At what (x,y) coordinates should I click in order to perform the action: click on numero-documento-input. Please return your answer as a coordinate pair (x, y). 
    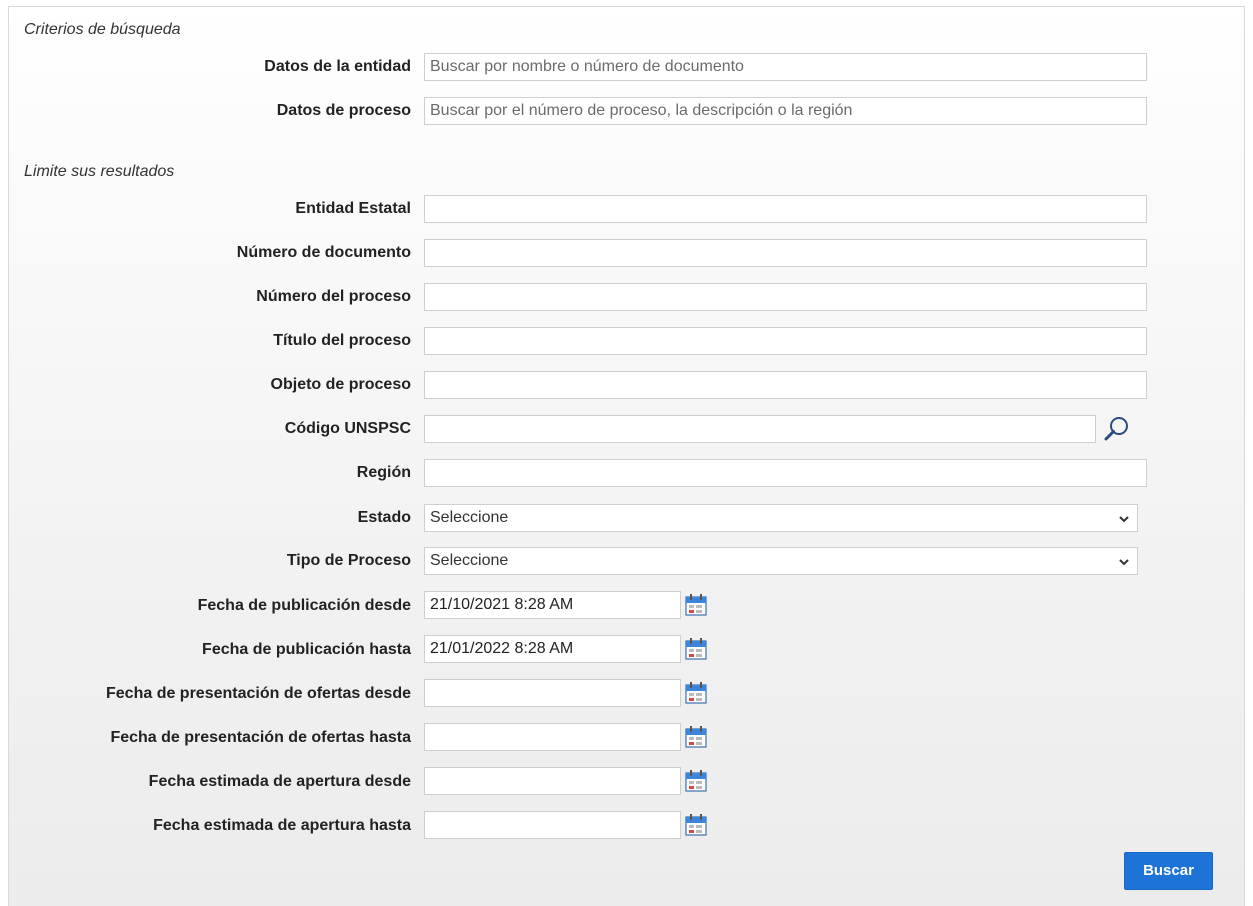
    Looking at the image, I should click on (785, 253).